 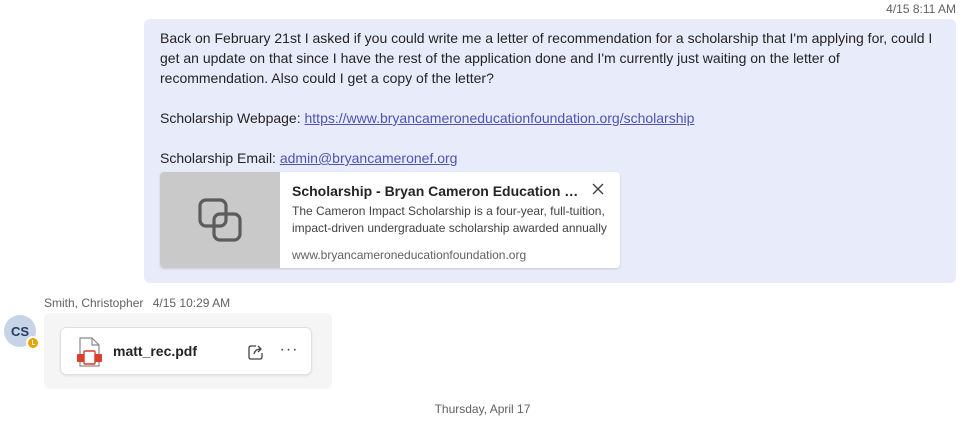 I want to click on email-link: admin@bryancameronef.org, so click(x=369, y=158).